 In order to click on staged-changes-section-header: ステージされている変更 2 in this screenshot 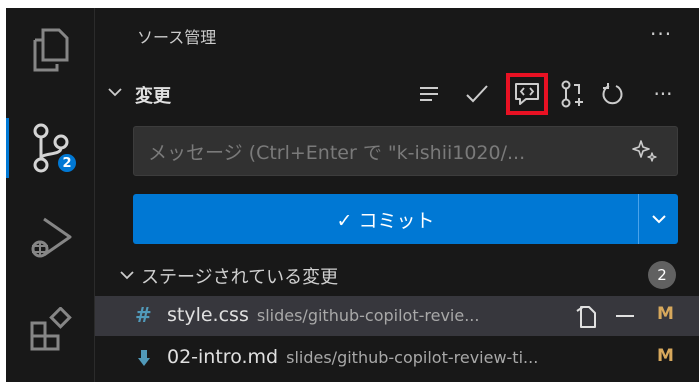, I will do `click(397, 275)`.